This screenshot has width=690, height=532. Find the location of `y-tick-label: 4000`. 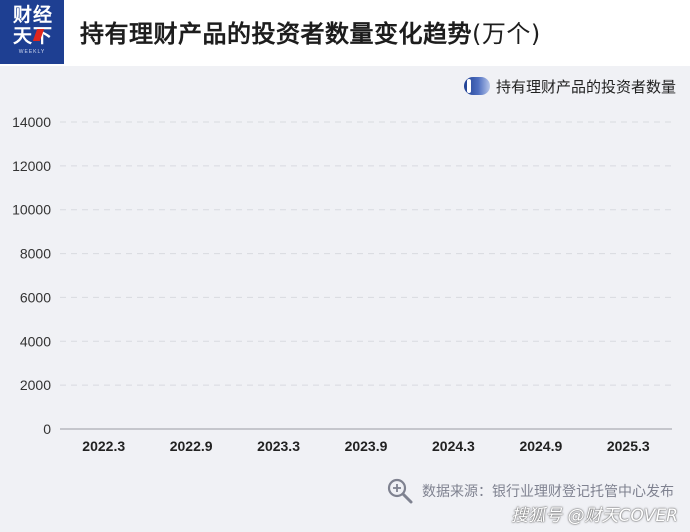

y-tick-label: 4000 is located at coordinates (35, 341).